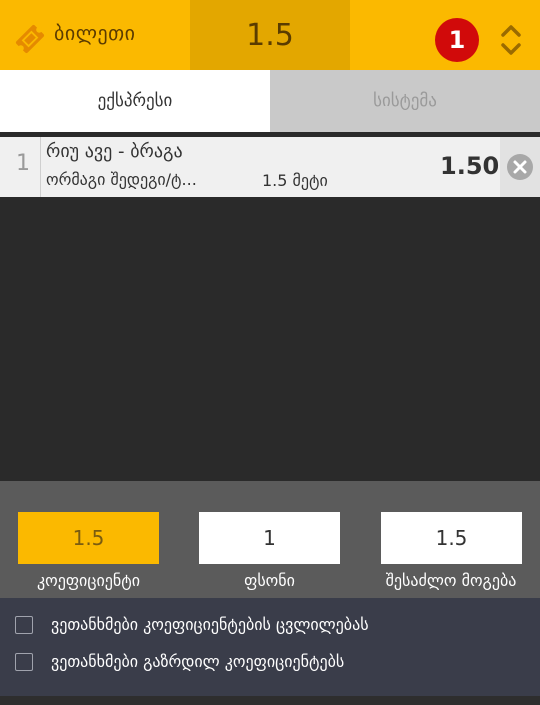  Describe the element at coordinates (114, 151) in the screenshot. I see `bet-match-name: რიუ ავე - ბრაგა` at that location.